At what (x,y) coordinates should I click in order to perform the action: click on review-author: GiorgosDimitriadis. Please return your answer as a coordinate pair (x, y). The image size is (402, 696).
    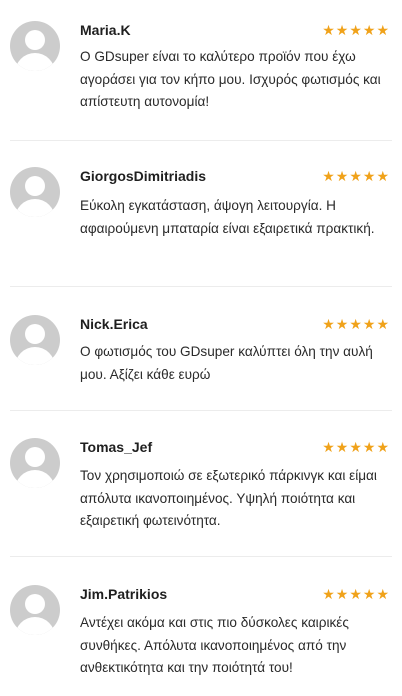
    Looking at the image, I should click on (143, 176).